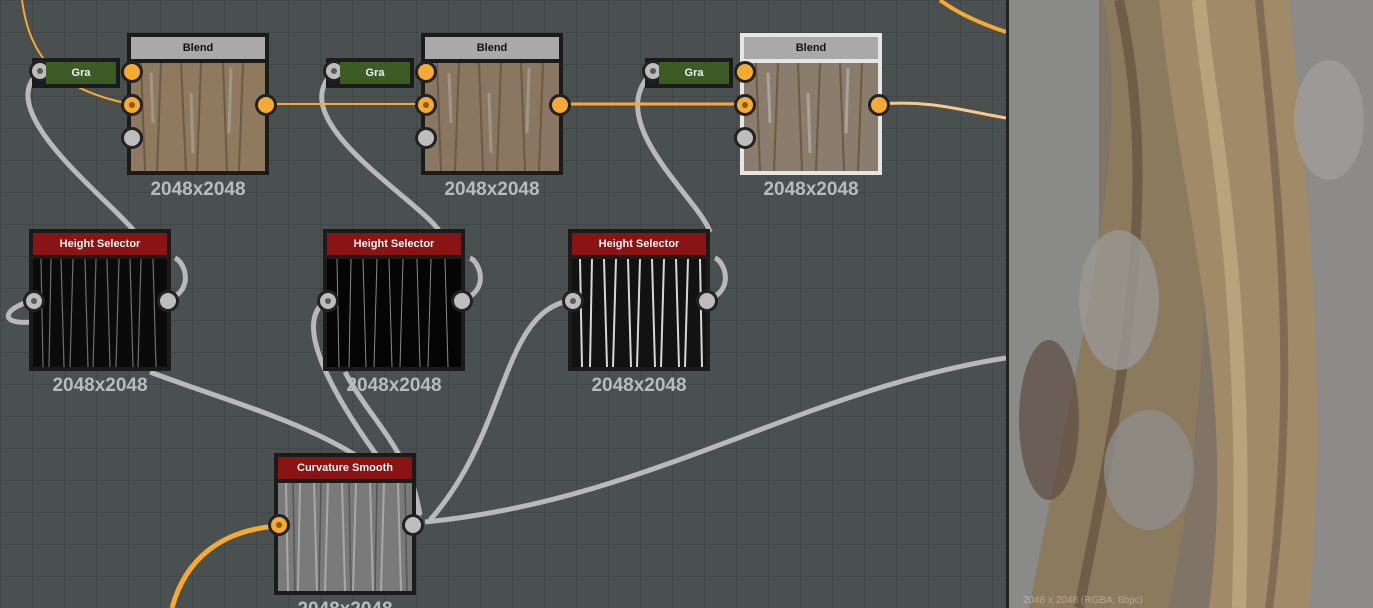 The height and width of the screenshot is (608, 1373). I want to click on node-title: Curvature Smooth, so click(345, 468).